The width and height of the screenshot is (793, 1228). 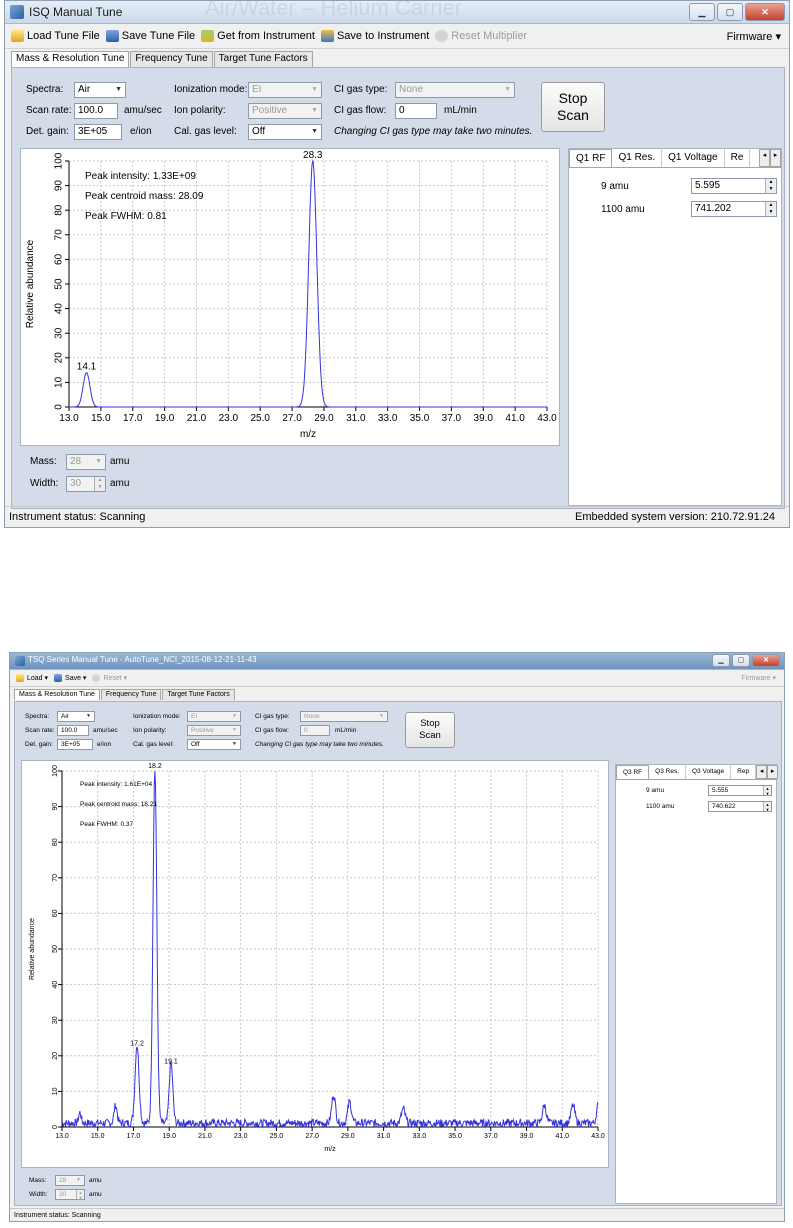 What do you see at coordinates (157, 716) in the screenshot?
I see `ionization-mode-label: Ionization mode:` at bounding box center [157, 716].